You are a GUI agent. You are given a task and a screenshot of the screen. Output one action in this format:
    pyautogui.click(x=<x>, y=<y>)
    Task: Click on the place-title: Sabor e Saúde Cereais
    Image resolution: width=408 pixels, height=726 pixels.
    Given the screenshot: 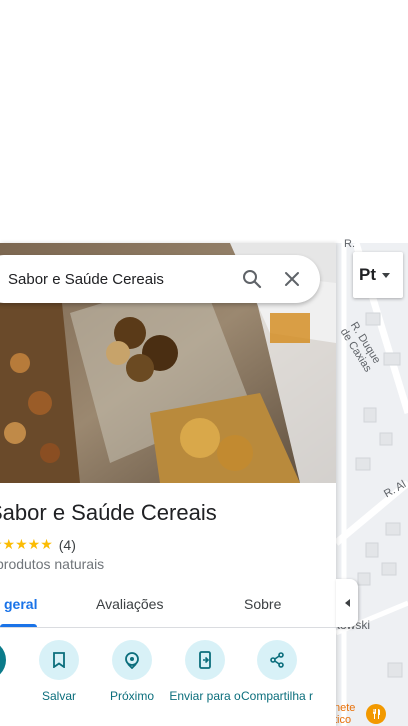 What is the action you would take?
    pyautogui.click(x=108, y=512)
    